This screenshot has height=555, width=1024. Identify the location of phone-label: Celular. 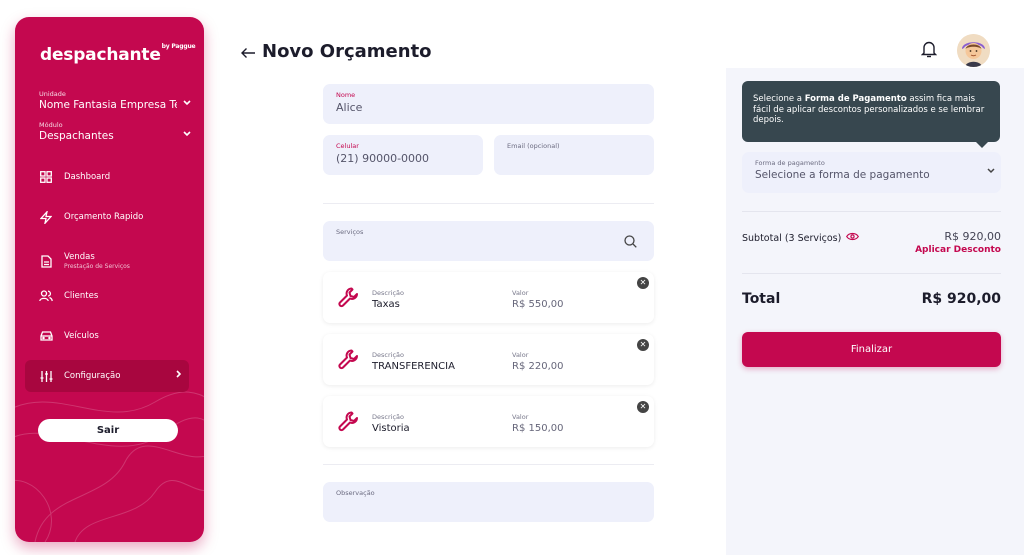
(347, 146).